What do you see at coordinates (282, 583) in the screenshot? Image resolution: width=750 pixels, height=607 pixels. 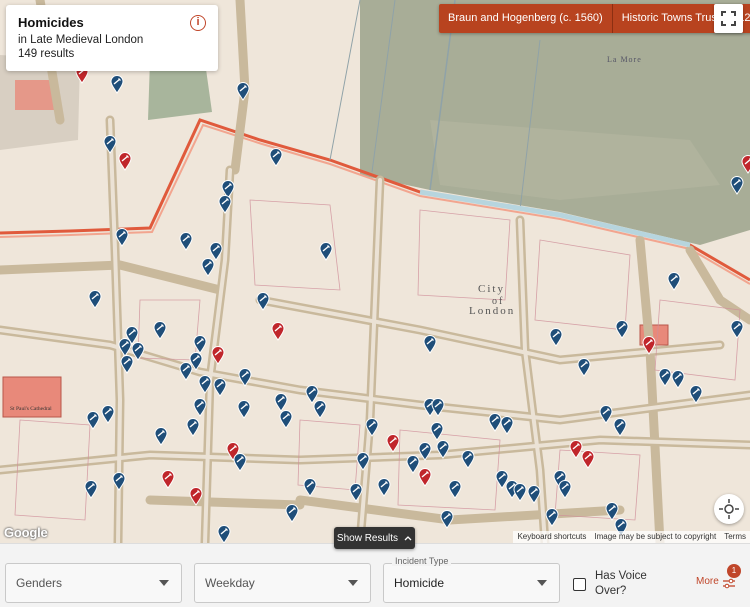 I see `weekday-select: Weekday` at bounding box center [282, 583].